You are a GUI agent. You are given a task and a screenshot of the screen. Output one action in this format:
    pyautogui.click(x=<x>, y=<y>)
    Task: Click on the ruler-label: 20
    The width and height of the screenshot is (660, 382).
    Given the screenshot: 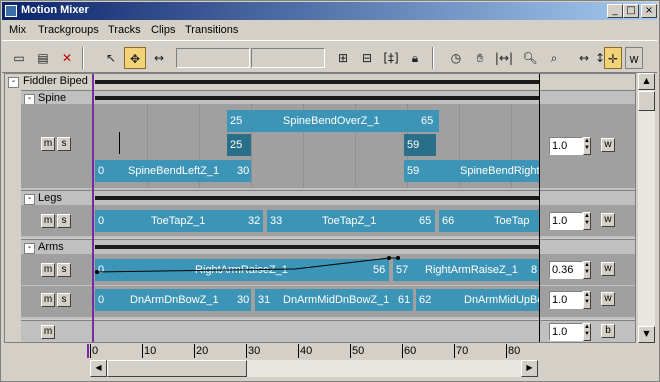 What is the action you would take?
    pyautogui.click(x=202, y=351)
    